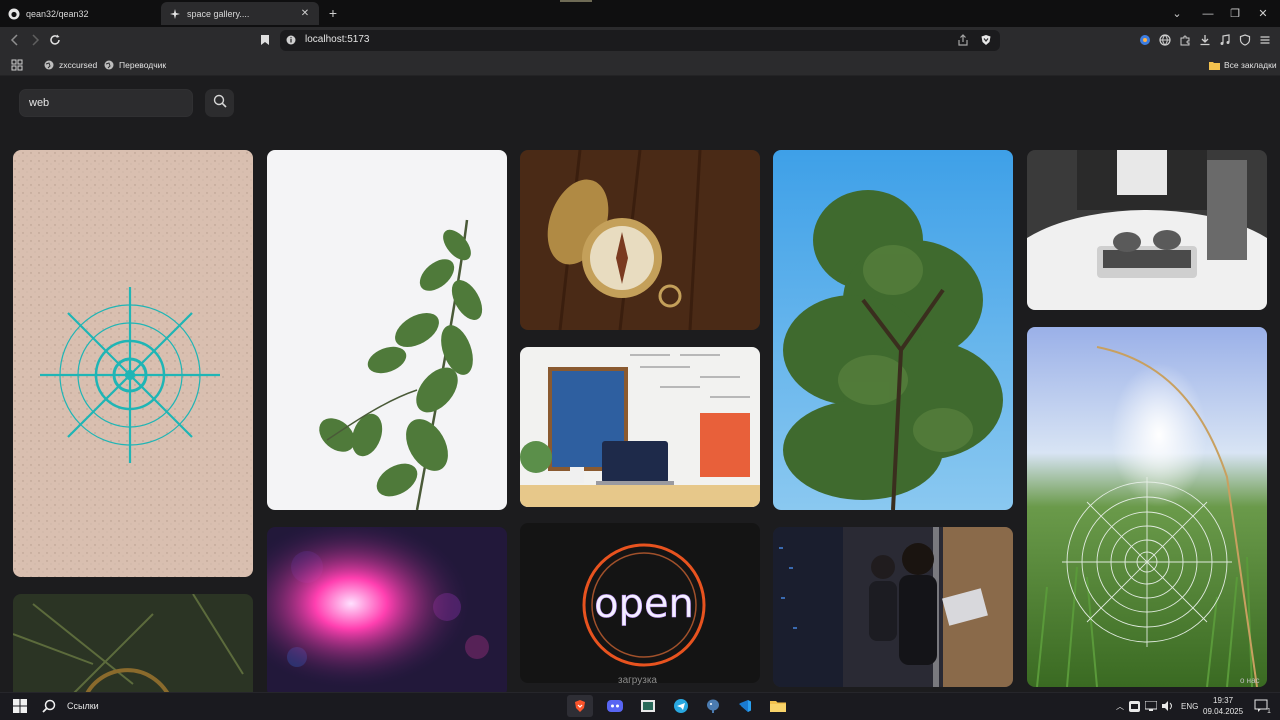  Describe the element at coordinates (20, 706) in the screenshot. I see `start-windows-icon` at that location.